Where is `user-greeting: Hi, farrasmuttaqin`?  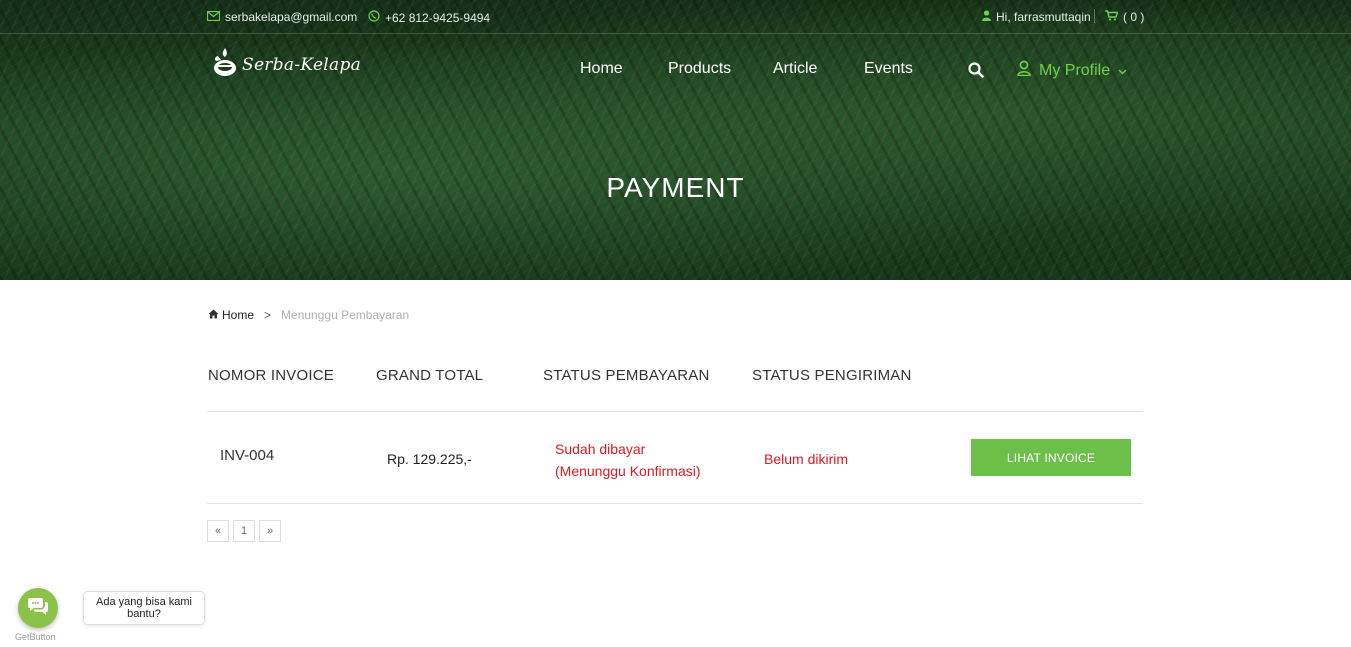
user-greeting: Hi, farrasmuttaqin is located at coordinates (1036, 17).